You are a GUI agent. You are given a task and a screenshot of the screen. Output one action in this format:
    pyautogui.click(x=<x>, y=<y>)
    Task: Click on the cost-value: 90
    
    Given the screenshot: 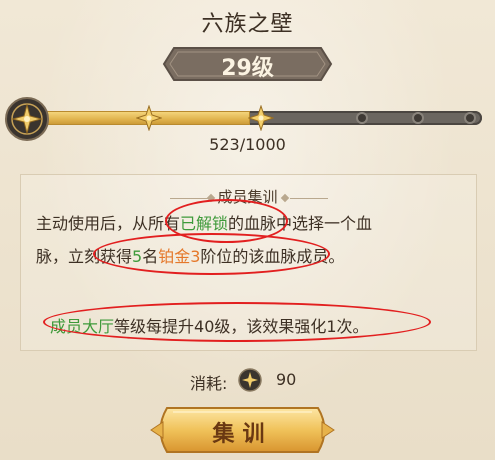 What is the action you would take?
    pyautogui.click(x=286, y=379)
    